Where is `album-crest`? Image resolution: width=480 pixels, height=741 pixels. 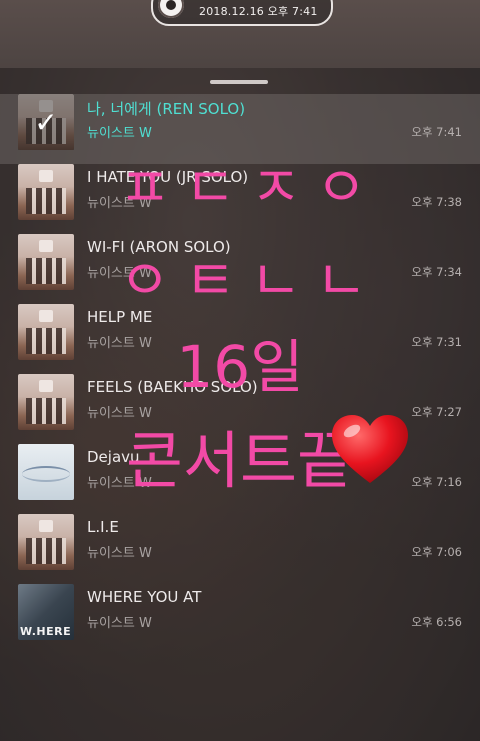 album-crest is located at coordinates (46, 526).